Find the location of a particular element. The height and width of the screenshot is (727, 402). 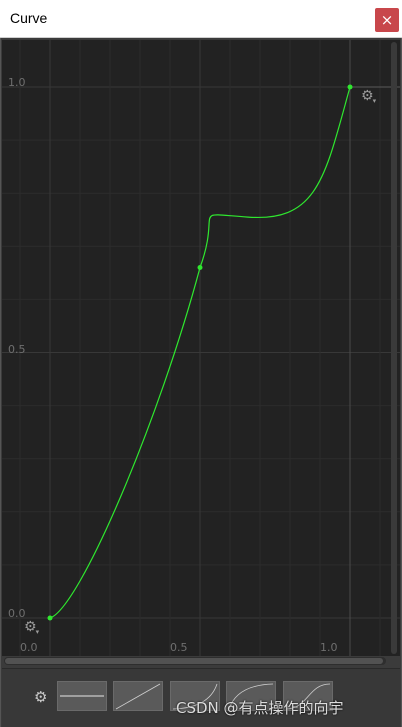

preset-constant is located at coordinates (82, 696).